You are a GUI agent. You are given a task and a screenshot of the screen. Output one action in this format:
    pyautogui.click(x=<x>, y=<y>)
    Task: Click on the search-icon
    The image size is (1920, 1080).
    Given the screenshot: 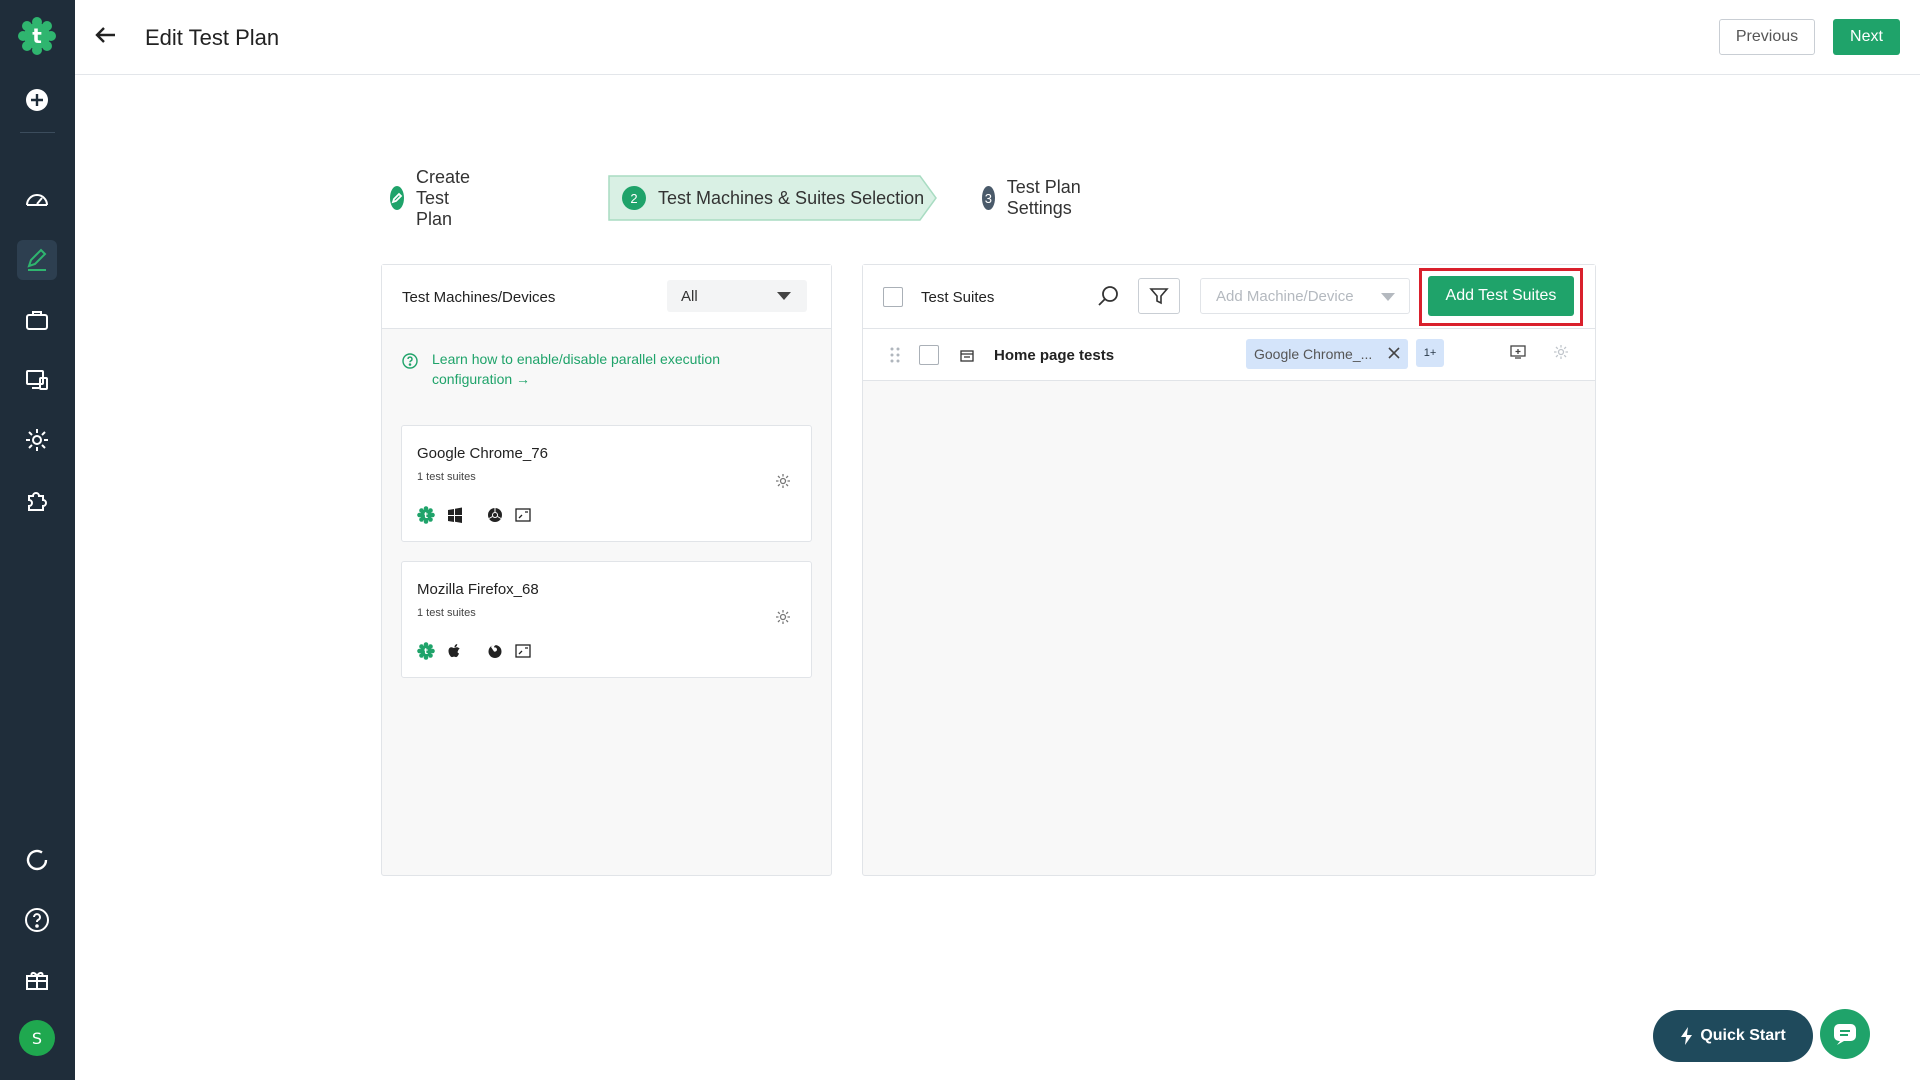 What is the action you would take?
    pyautogui.click(x=1109, y=298)
    